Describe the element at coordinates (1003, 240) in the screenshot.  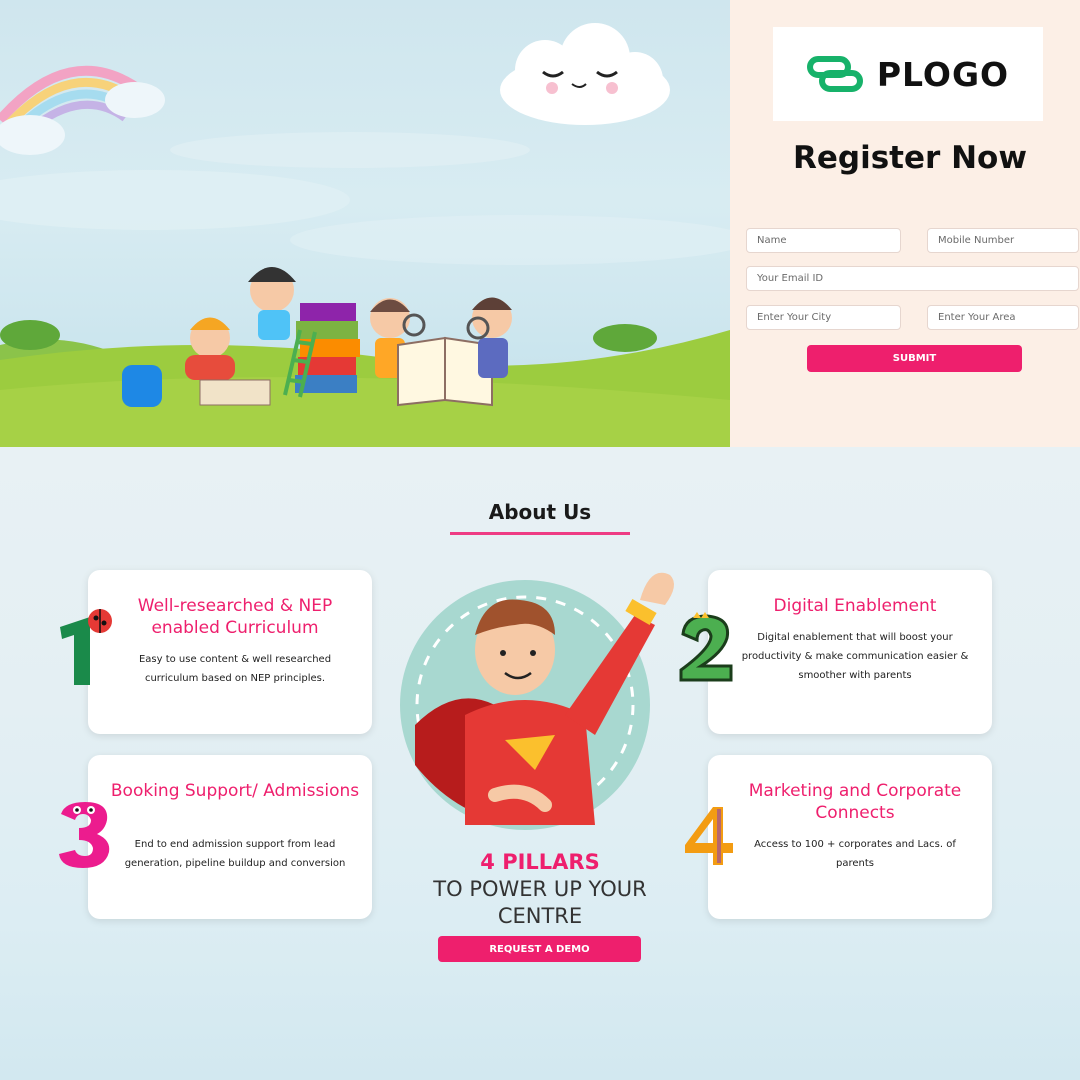
I see `mobile-number-field` at that location.